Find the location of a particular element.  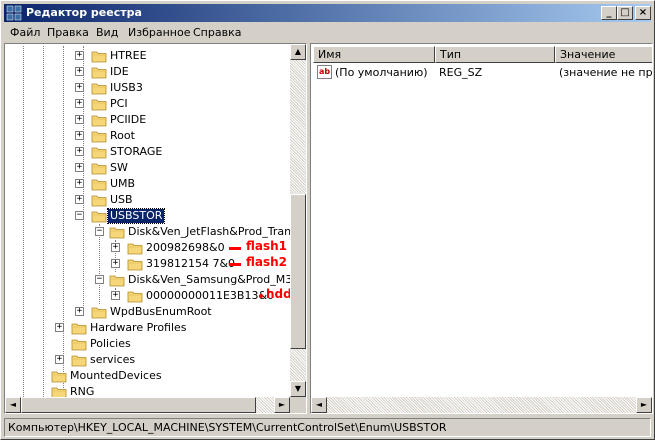

tree-item: + IUSB3 is located at coordinates (148, 88).